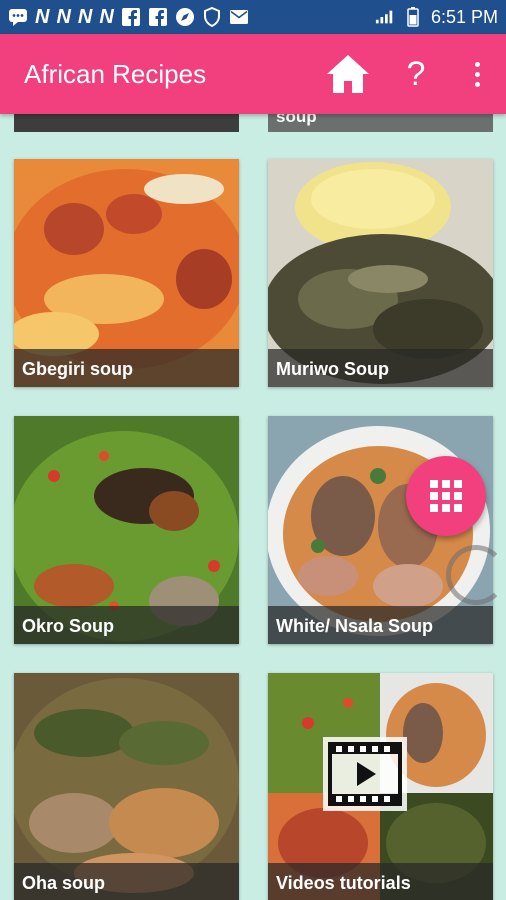 The height and width of the screenshot is (900, 506). What do you see at coordinates (239, 17) in the screenshot?
I see `mail-icon` at bounding box center [239, 17].